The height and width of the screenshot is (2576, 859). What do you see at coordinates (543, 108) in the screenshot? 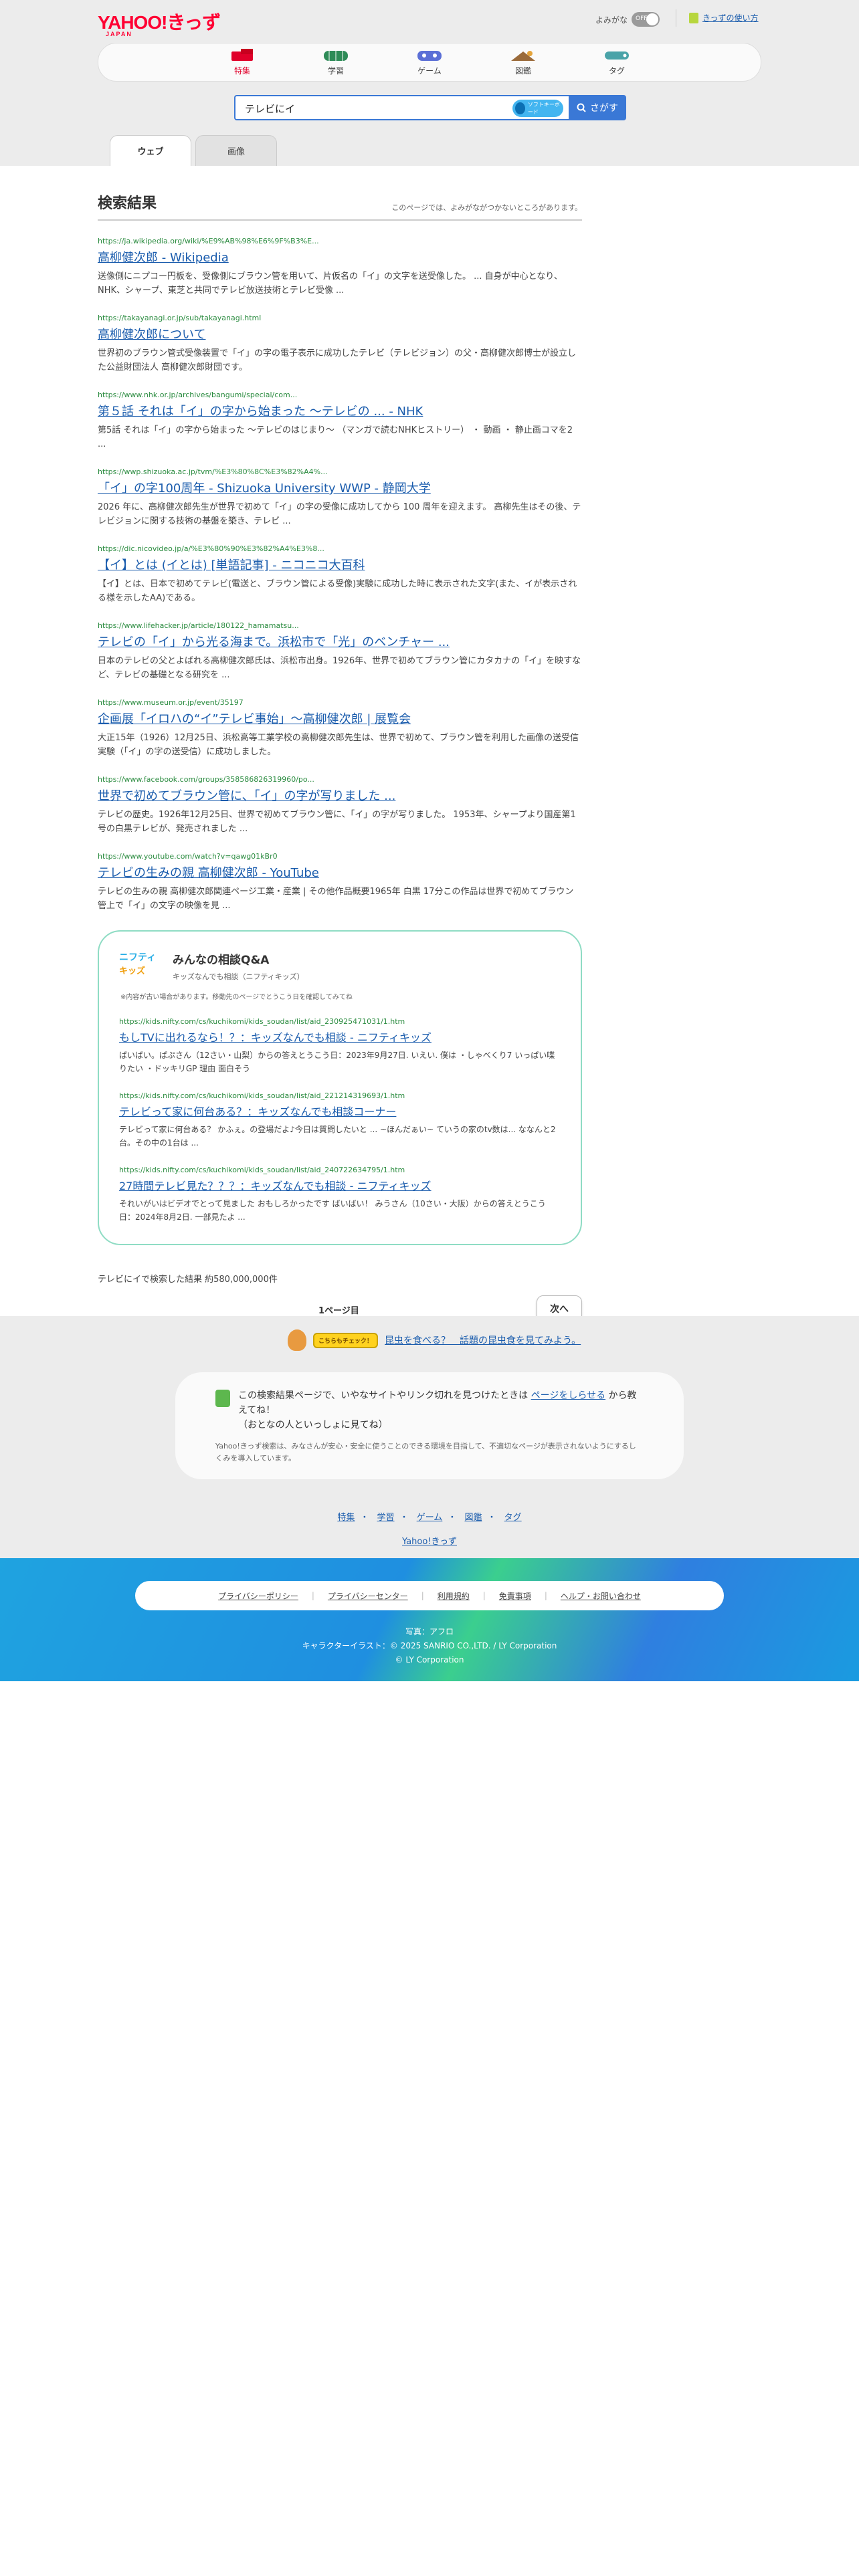
I see `keyboard-label: ソフトキーボード` at bounding box center [543, 108].